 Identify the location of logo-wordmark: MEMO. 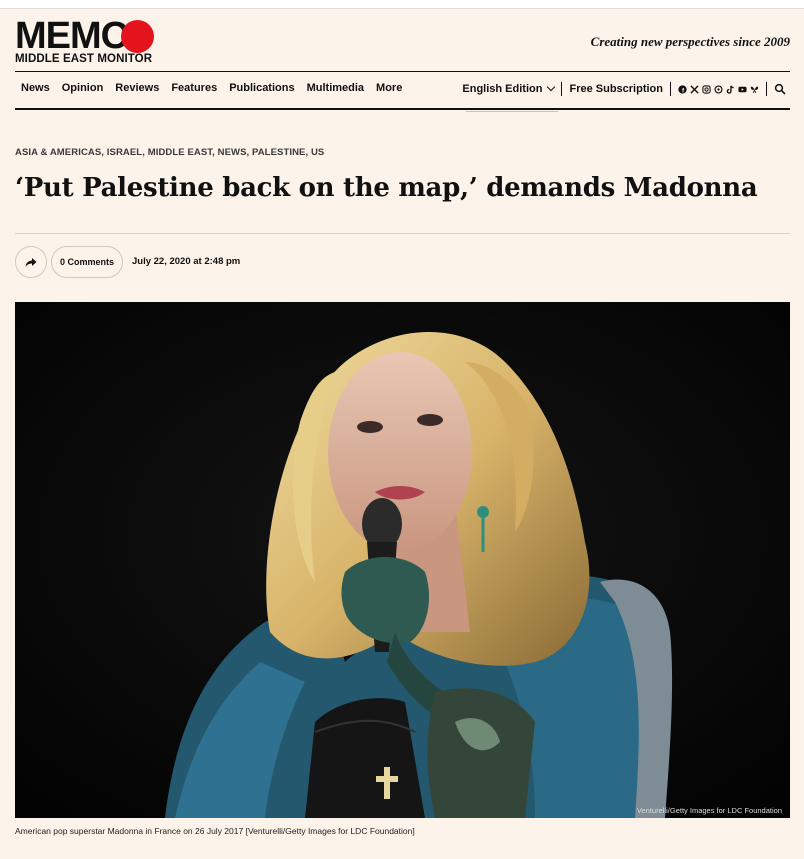
(72, 36).